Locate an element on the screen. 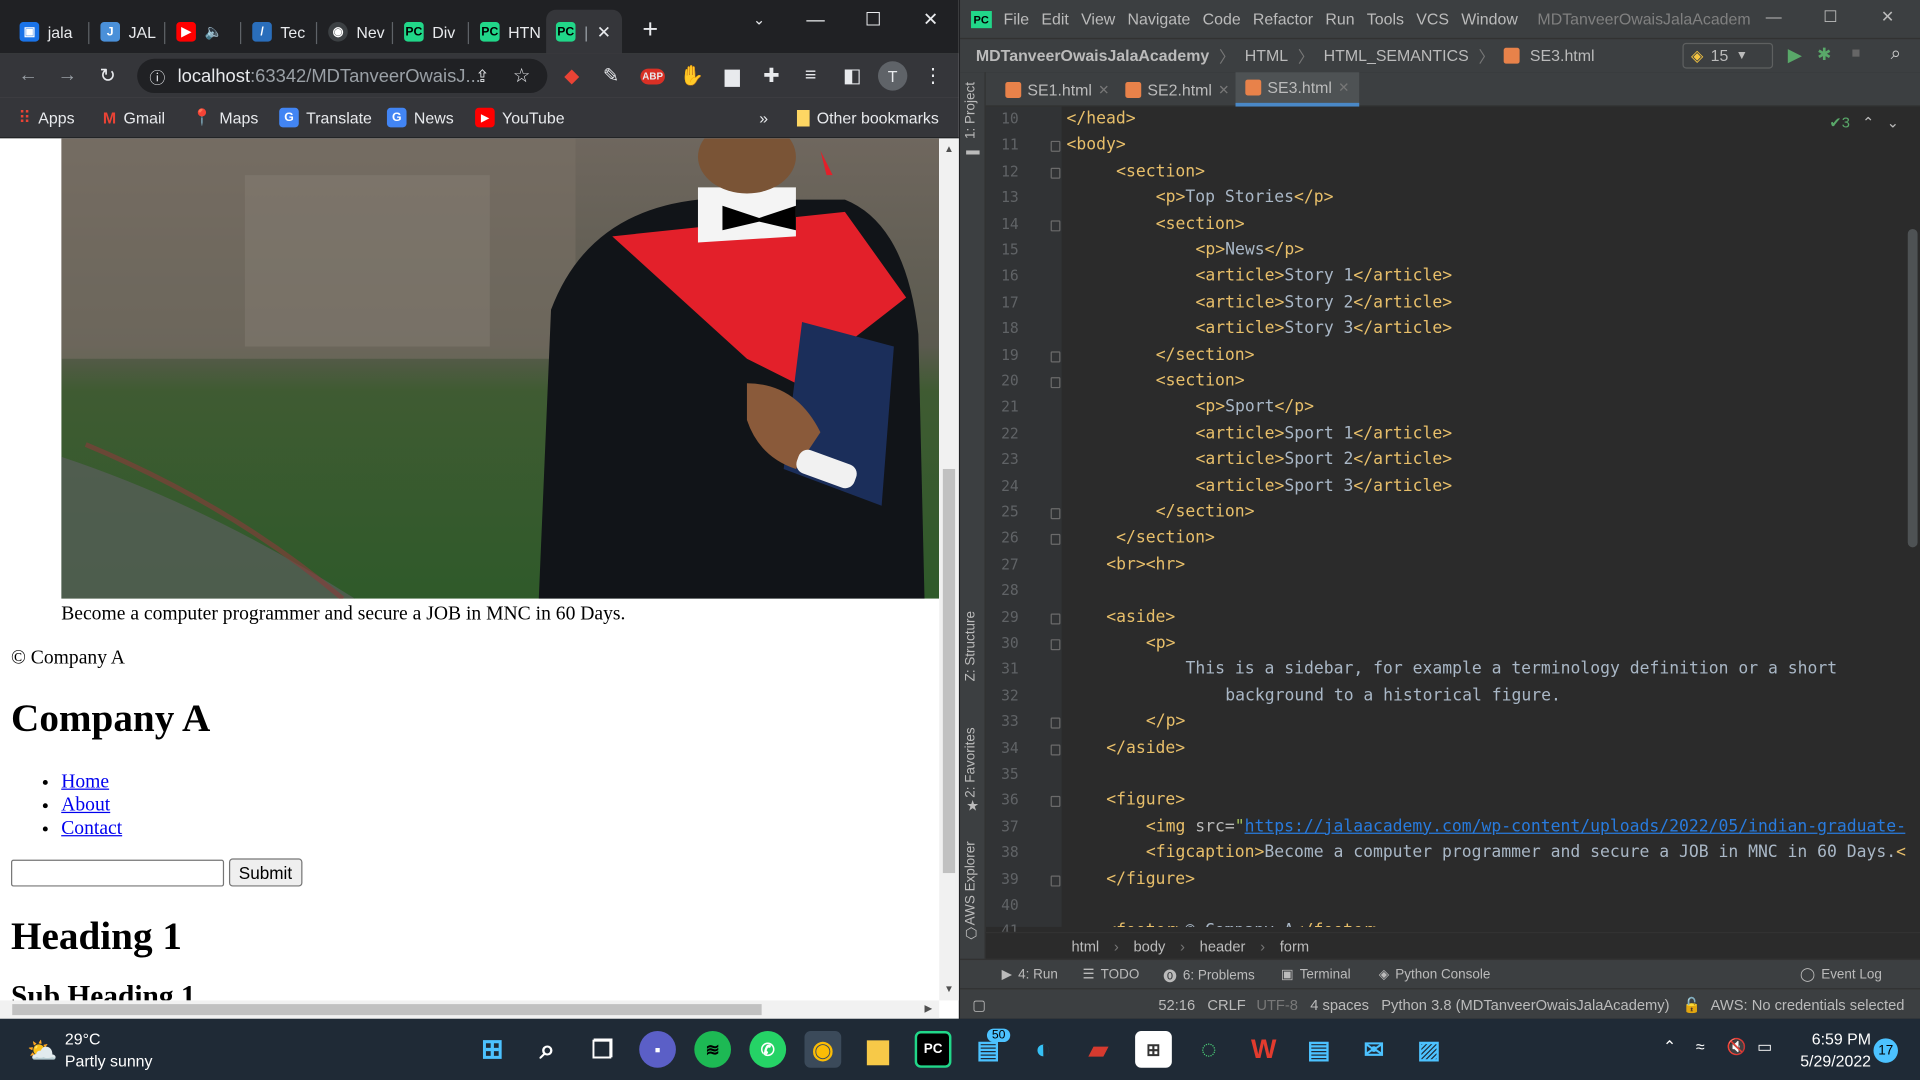 Image resolution: width=1920 pixels, height=1080 pixels. run-icon: ▶ is located at coordinates (1795, 55).